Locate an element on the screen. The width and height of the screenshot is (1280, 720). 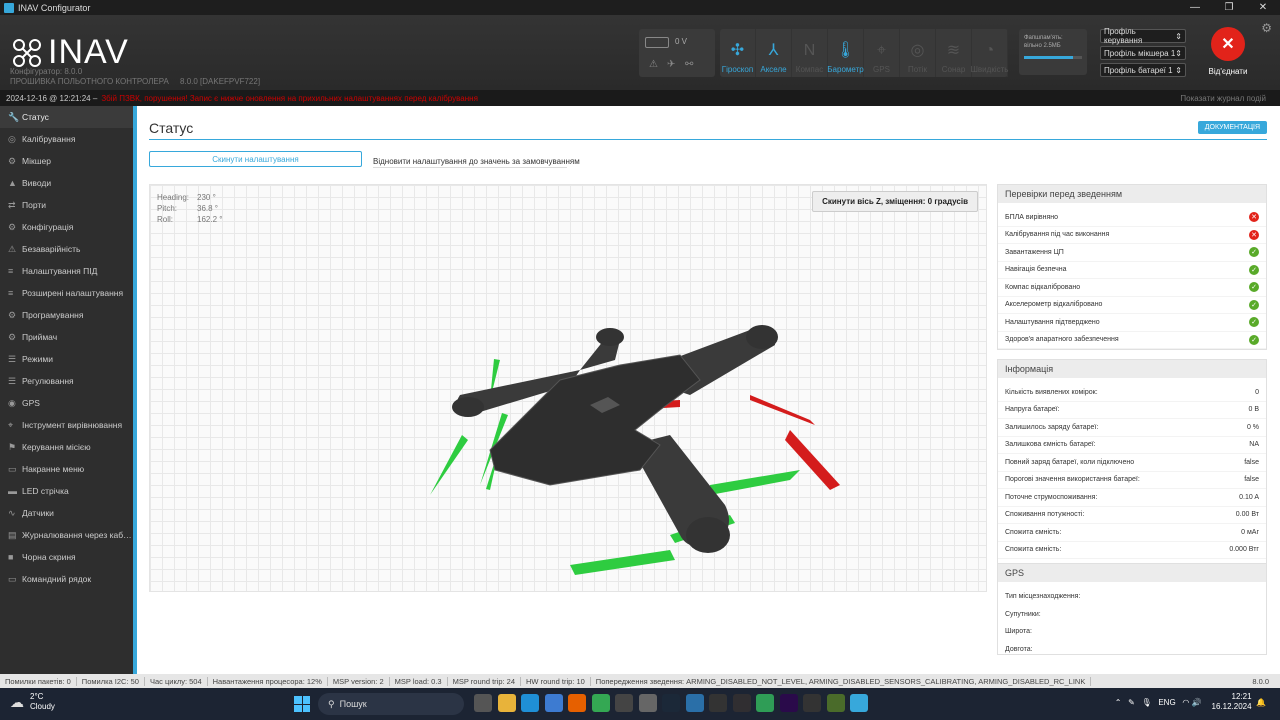
sensor-gps: ⌖ GPS is located at coordinates (882, 53).